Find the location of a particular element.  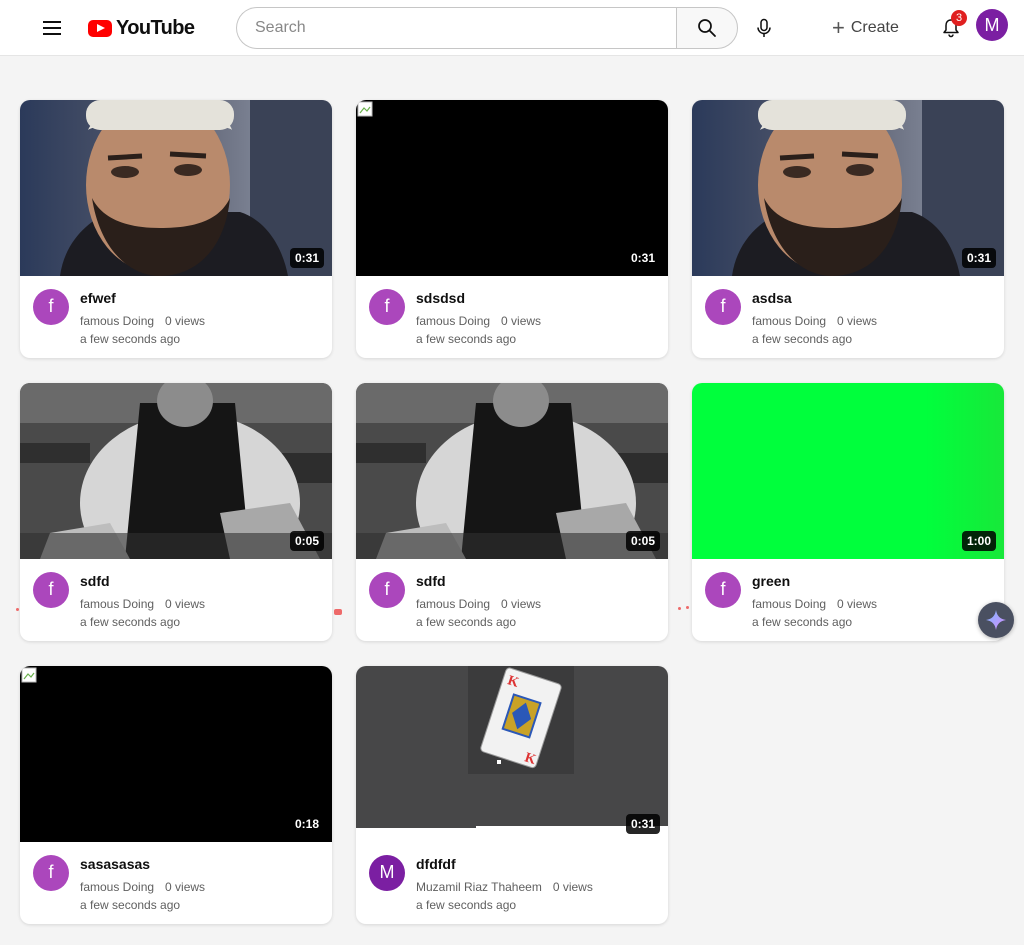

top-bar: YouTube + Create 3 M is located at coordinates (512, 28).